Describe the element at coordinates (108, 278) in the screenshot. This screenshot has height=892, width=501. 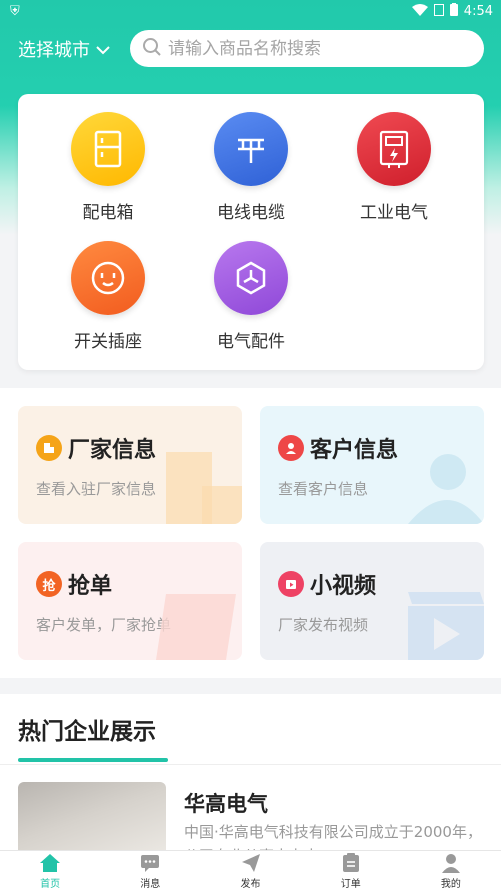
I see `socket-icon` at that location.